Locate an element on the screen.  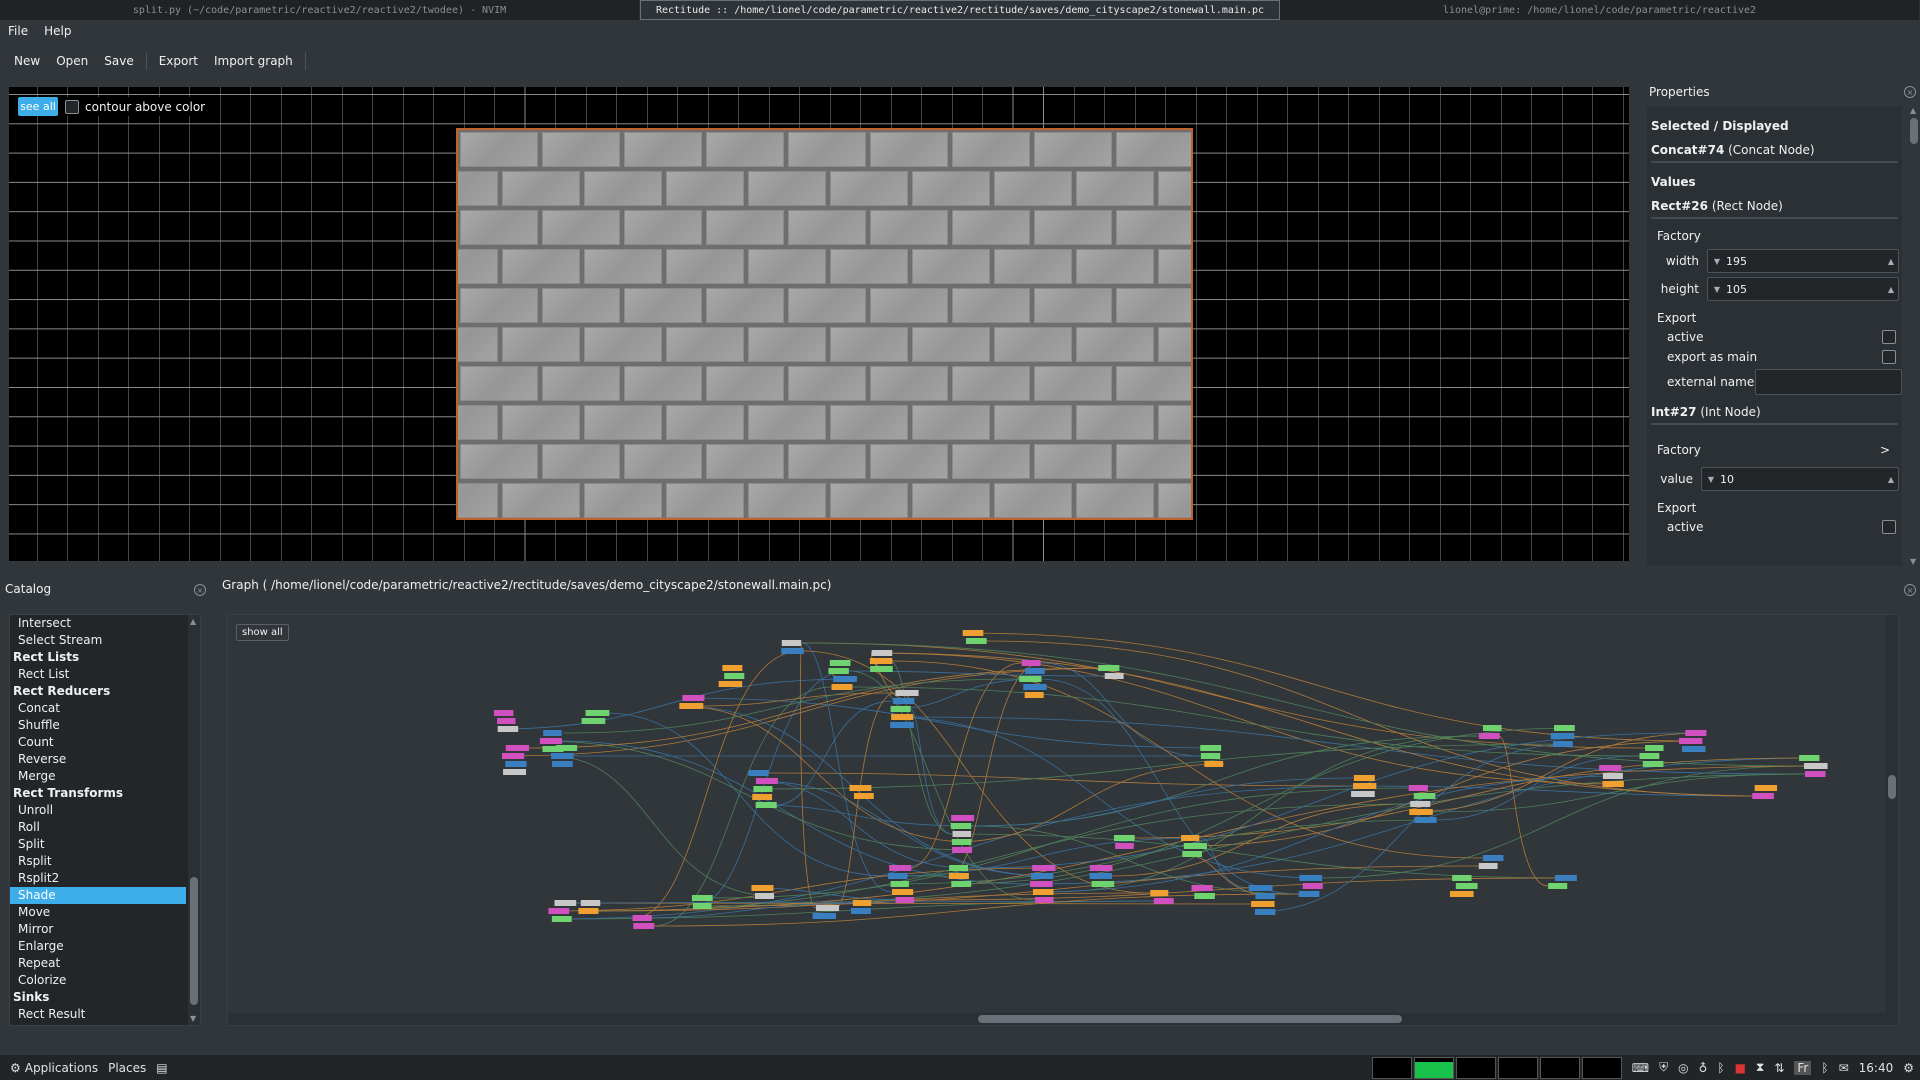
value-value: 10 is located at coordinates (1802, 479).